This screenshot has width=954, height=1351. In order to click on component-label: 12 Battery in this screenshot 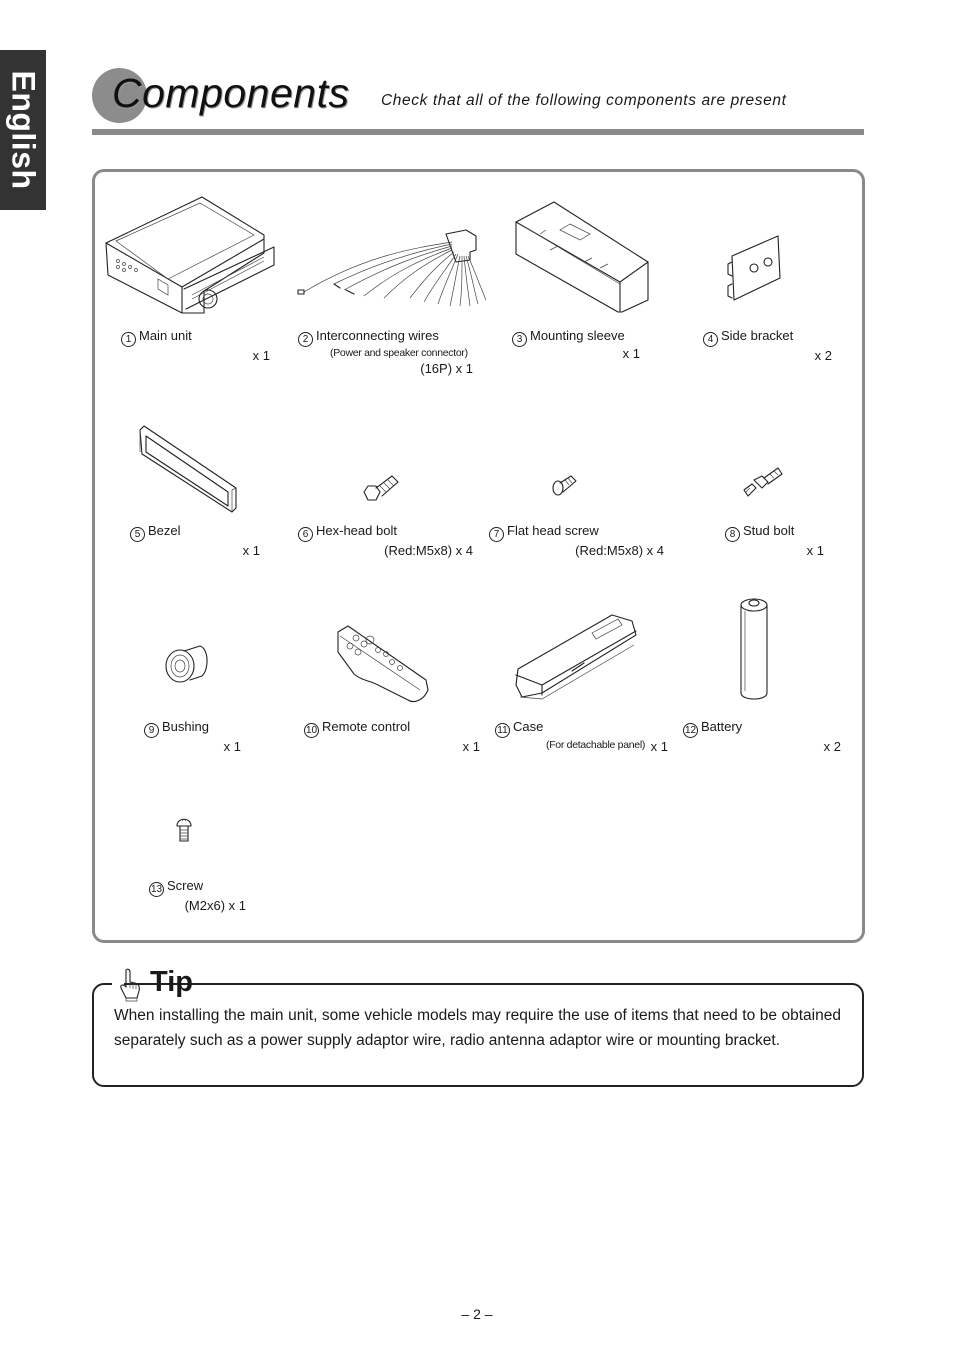, I will do `click(713, 728)`.